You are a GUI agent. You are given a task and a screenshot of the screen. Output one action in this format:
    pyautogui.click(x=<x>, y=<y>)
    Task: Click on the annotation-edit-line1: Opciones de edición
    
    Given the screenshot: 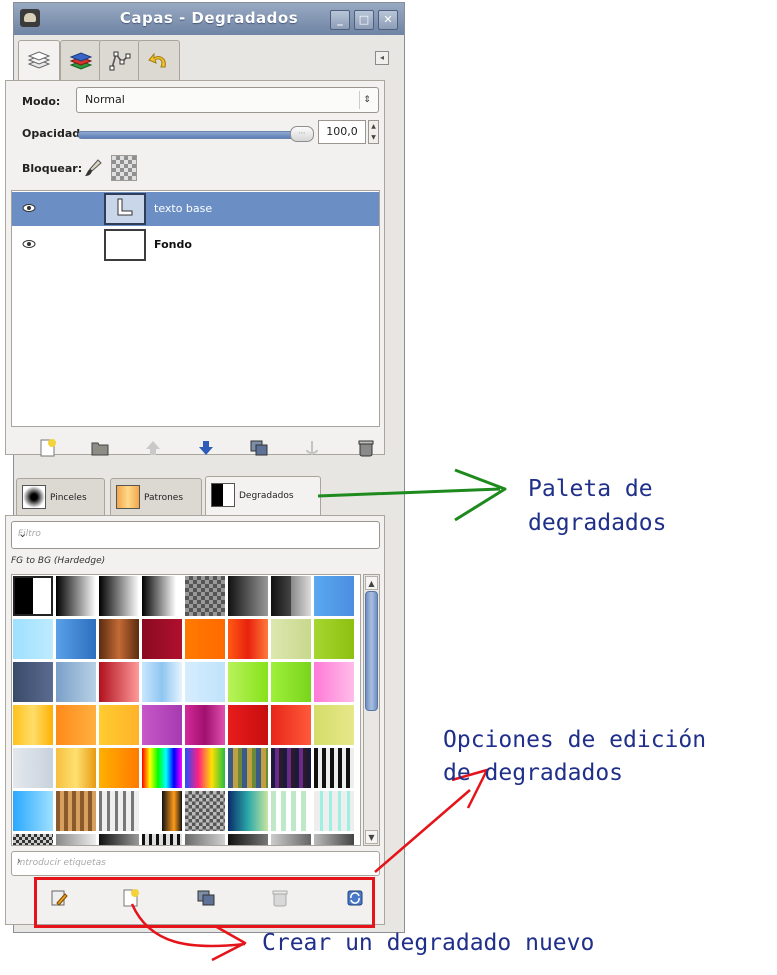 What is the action you would take?
    pyautogui.click(x=575, y=740)
    